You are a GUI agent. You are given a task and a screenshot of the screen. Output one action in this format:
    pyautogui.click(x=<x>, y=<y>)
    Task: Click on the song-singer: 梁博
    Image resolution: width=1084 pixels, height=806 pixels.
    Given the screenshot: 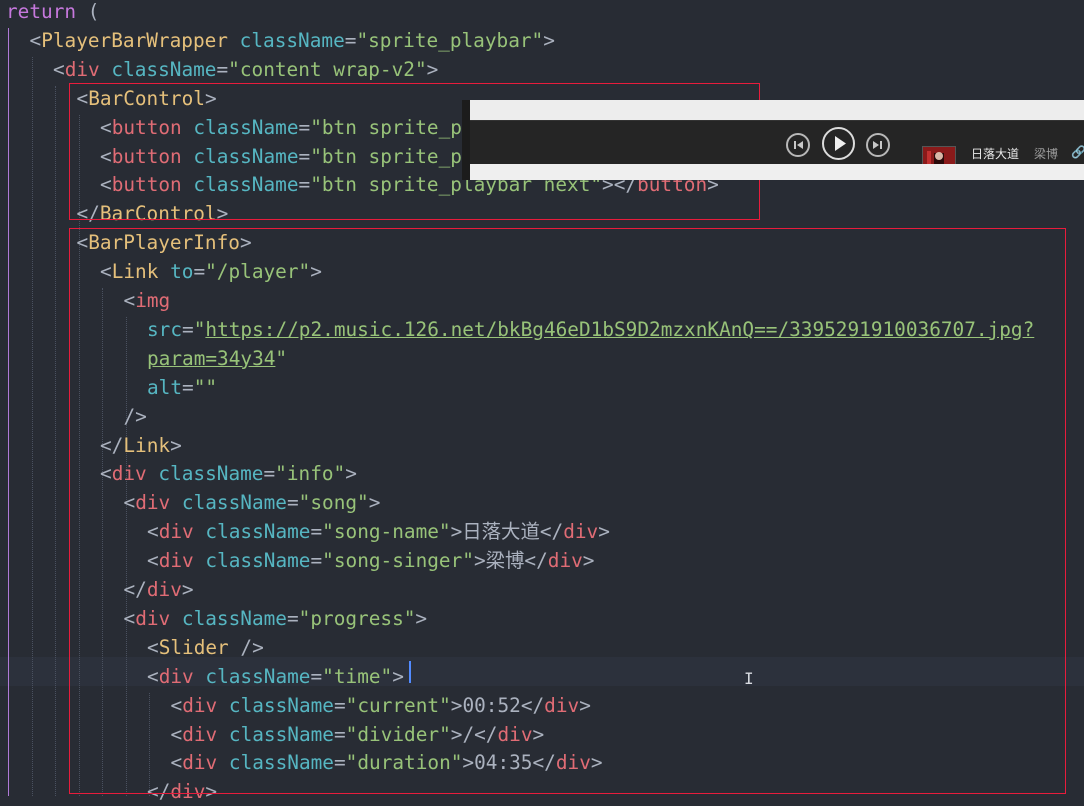 What is the action you would take?
    pyautogui.click(x=1046, y=153)
    